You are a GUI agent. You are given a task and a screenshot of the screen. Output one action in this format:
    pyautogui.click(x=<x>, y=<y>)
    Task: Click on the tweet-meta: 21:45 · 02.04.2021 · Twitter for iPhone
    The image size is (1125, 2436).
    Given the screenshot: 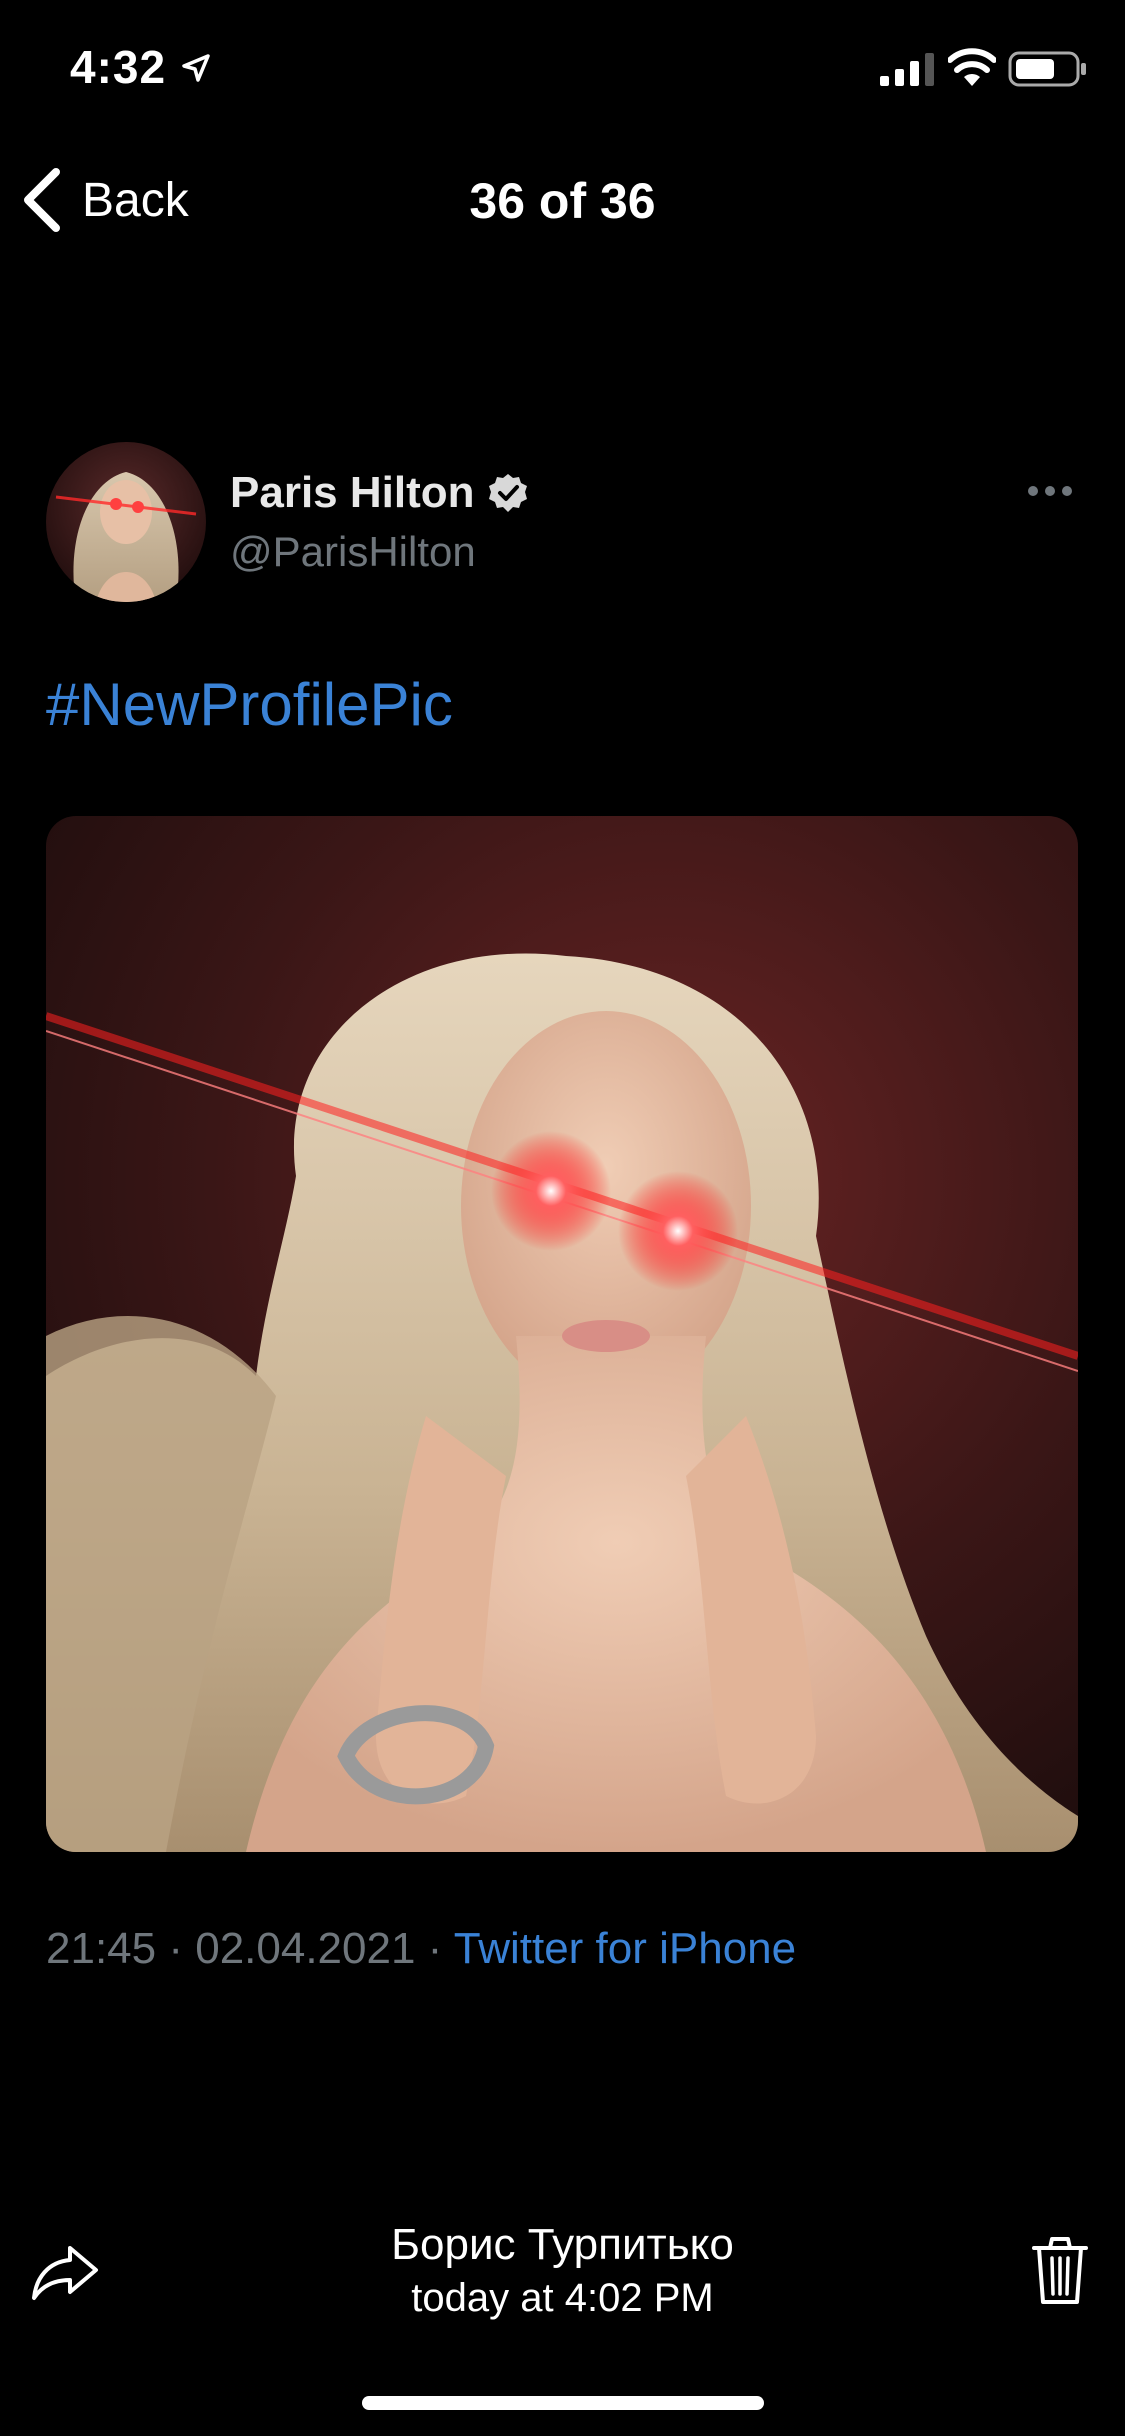 What is the action you would take?
    pyautogui.click(x=421, y=1949)
    